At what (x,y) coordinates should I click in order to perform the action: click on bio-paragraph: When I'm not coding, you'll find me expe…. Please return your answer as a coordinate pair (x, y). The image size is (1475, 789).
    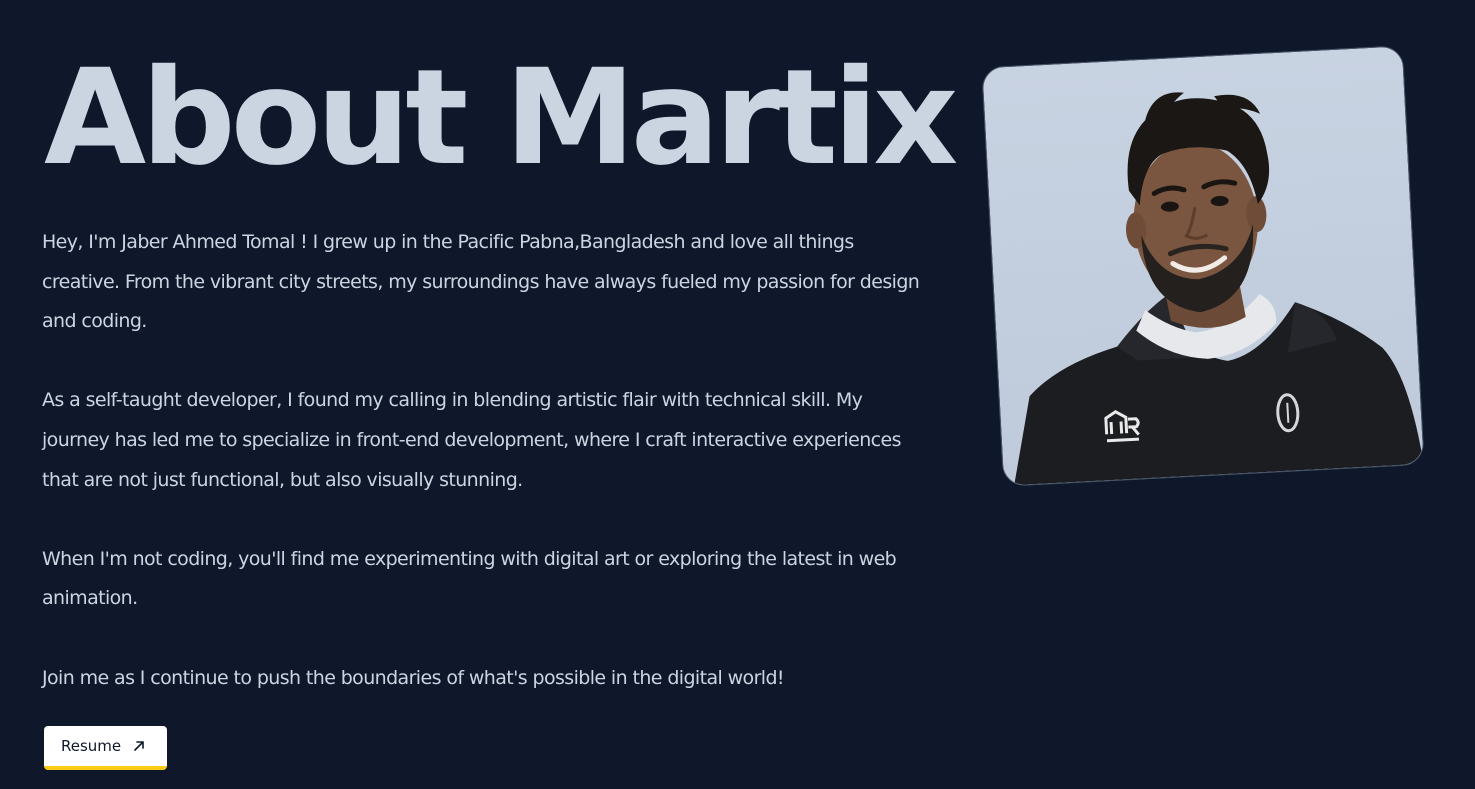
    Looking at the image, I should click on (469, 578).